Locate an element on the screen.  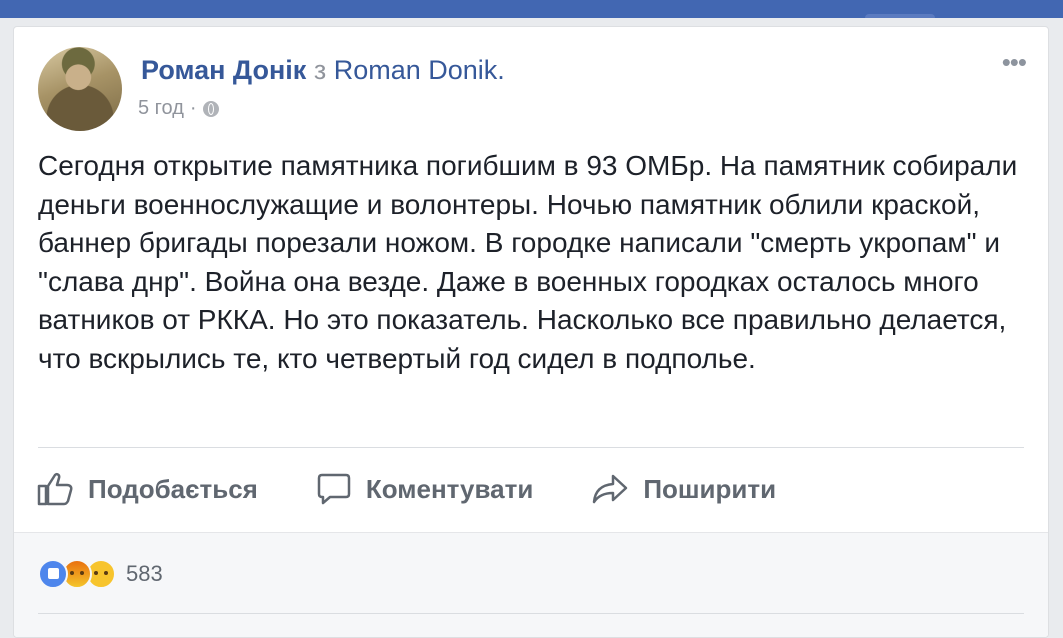
globe-icon is located at coordinates (210, 108).